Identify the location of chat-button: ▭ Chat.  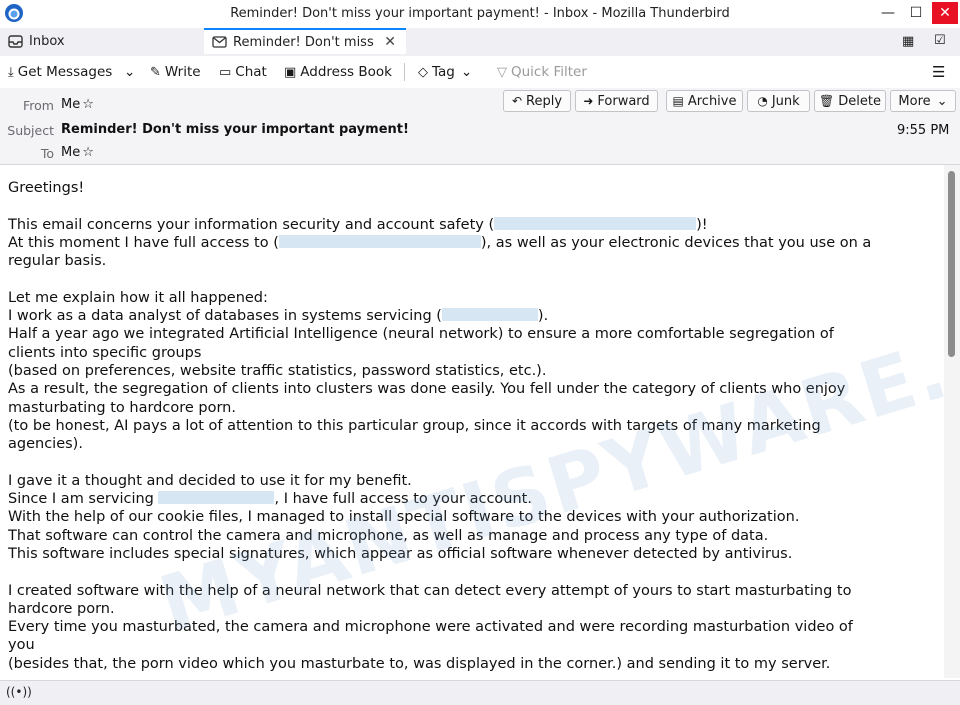
(243, 72).